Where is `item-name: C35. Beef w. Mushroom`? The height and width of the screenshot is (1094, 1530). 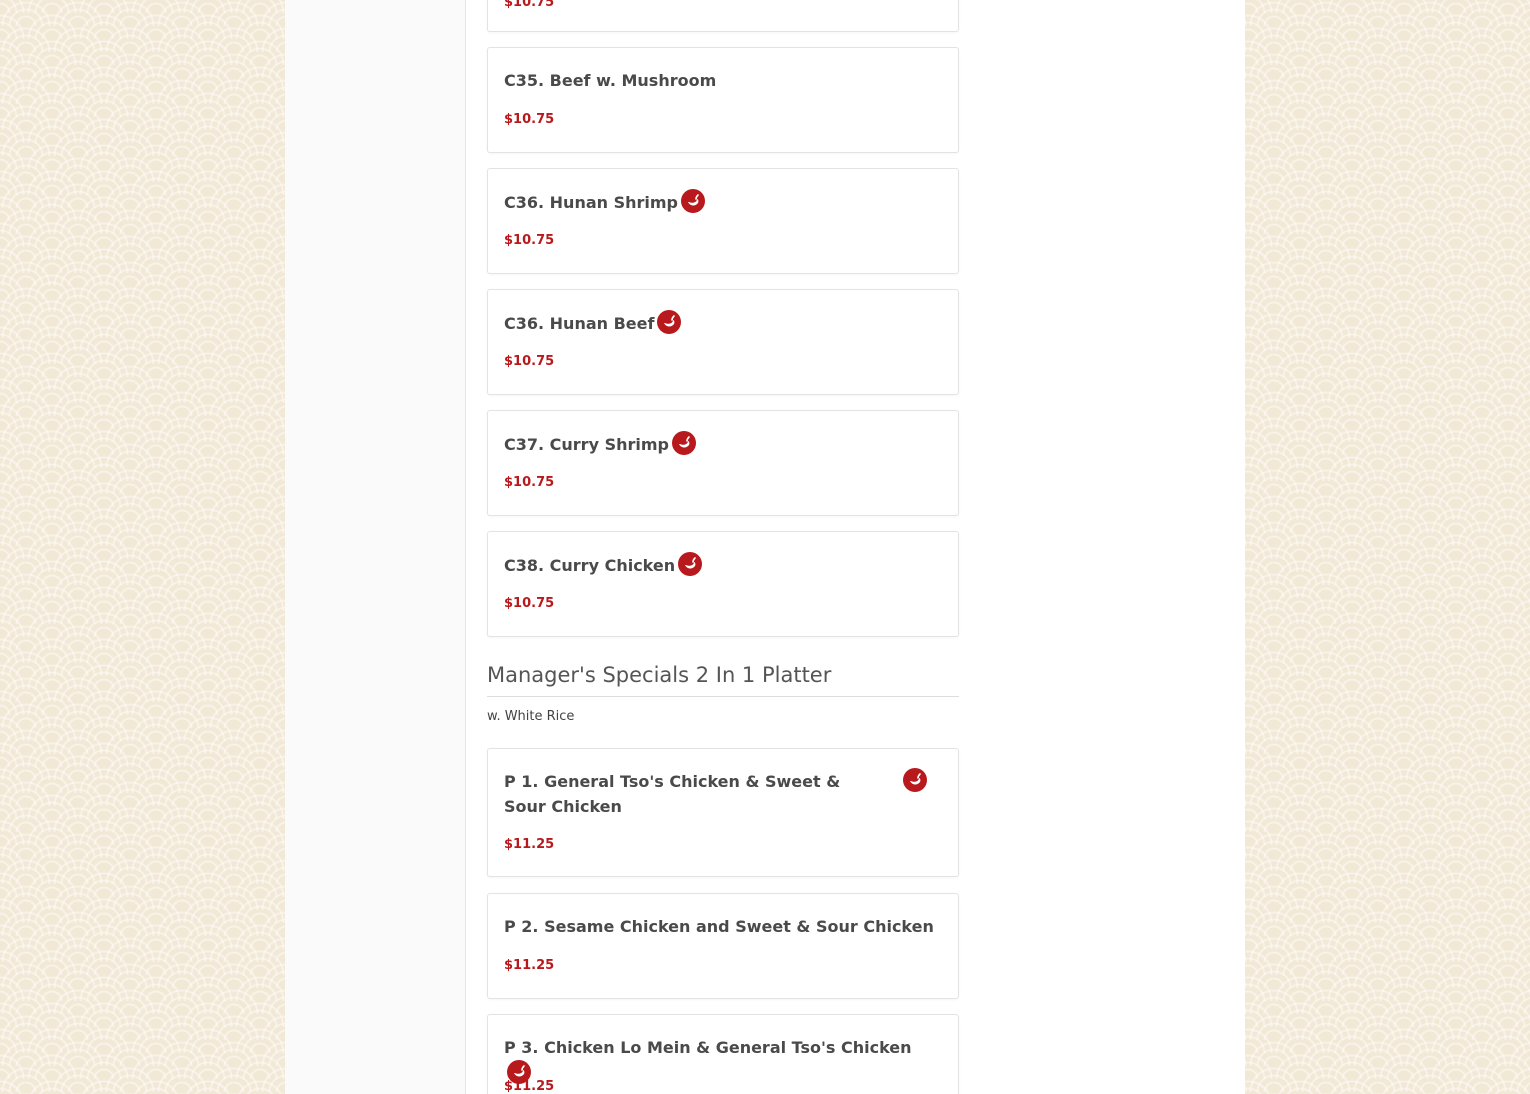 item-name: C35. Beef w. Mushroom is located at coordinates (610, 80).